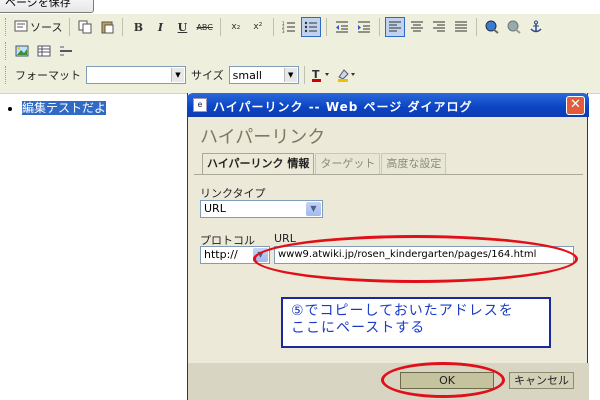  I want to click on align-left-button, so click(394, 27).